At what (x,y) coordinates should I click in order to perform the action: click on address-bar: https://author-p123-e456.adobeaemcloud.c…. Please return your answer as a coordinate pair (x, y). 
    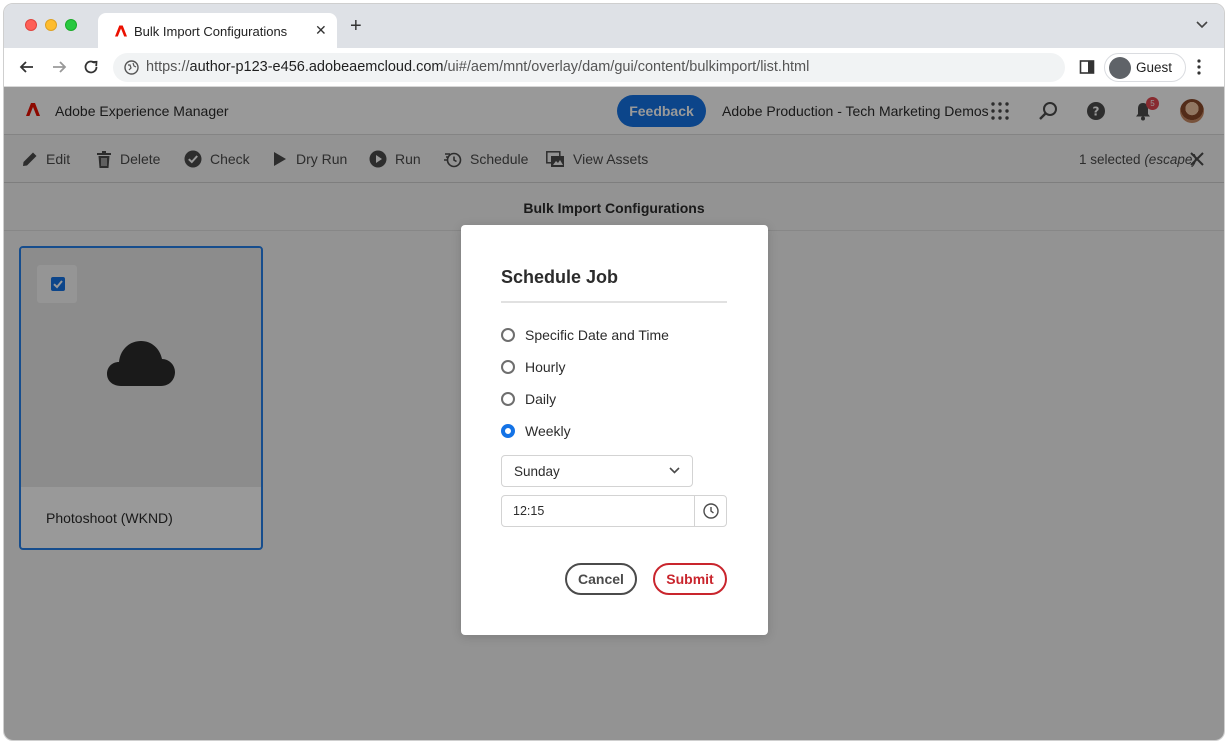
    Looking at the image, I should click on (589, 67).